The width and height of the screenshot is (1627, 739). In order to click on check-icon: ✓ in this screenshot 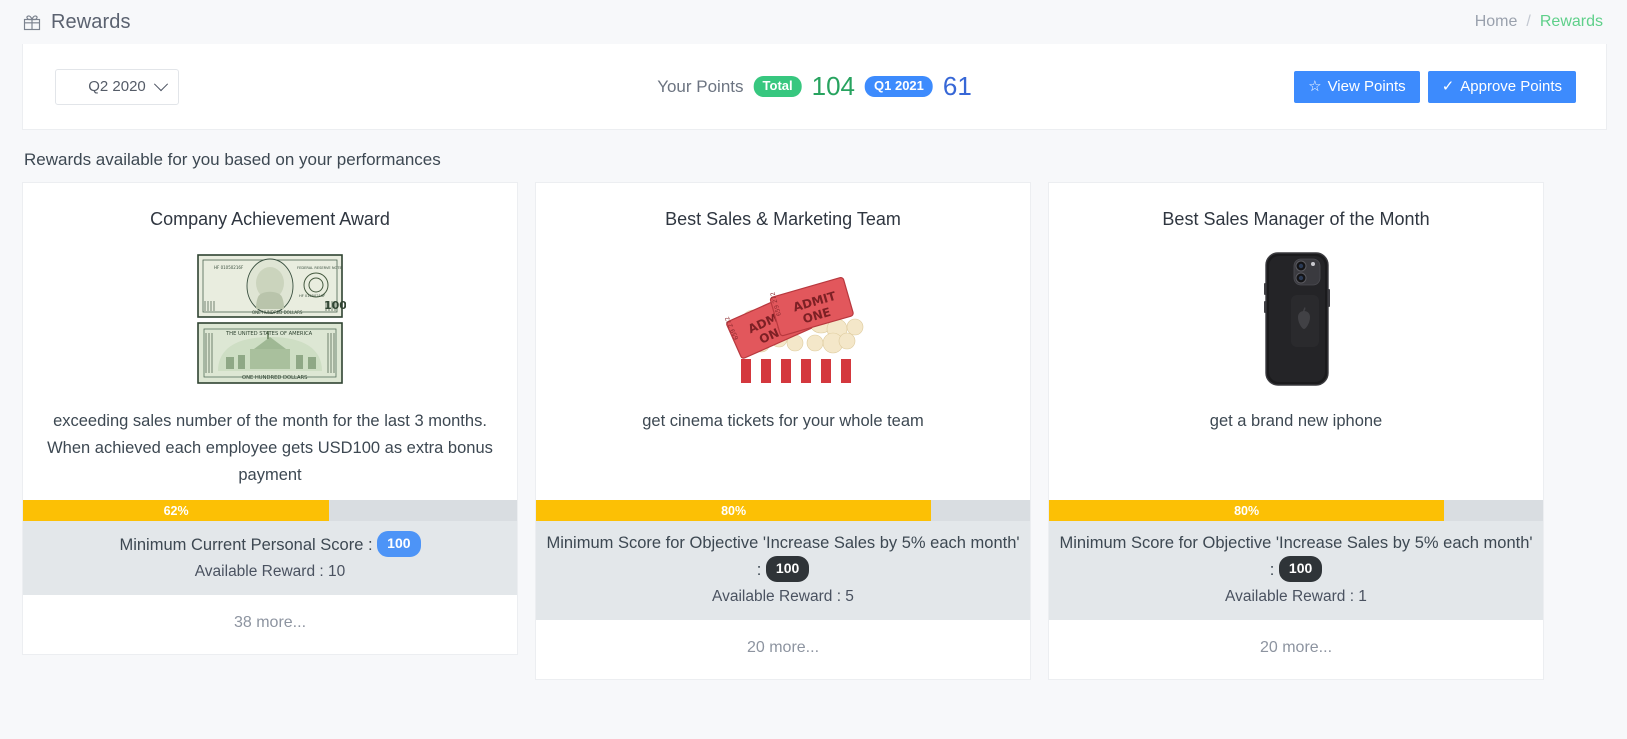, I will do `click(1448, 86)`.